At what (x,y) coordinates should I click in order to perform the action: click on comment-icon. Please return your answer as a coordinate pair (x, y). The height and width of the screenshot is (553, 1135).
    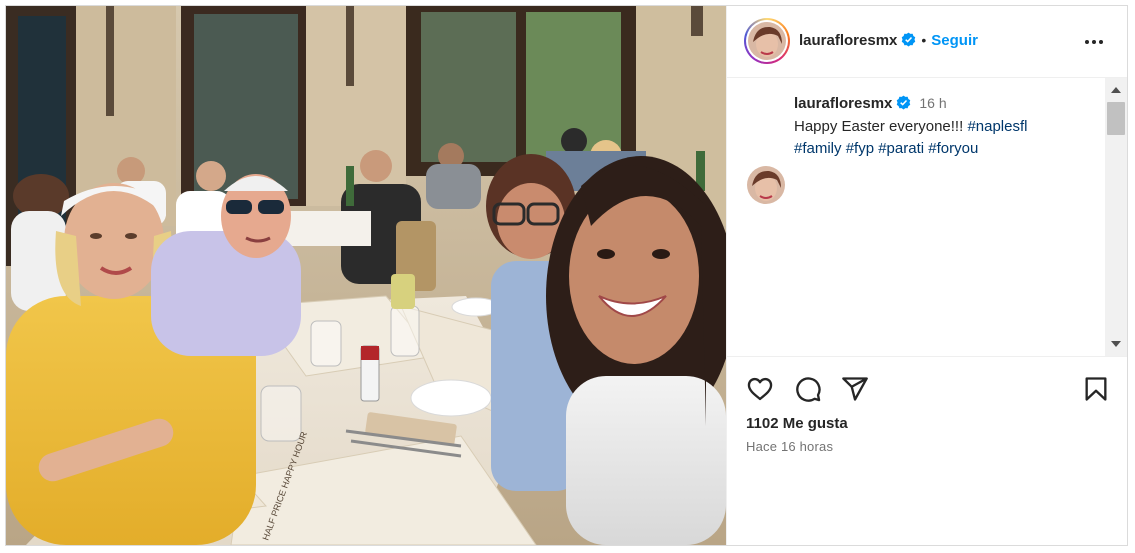
    Looking at the image, I should click on (808, 389).